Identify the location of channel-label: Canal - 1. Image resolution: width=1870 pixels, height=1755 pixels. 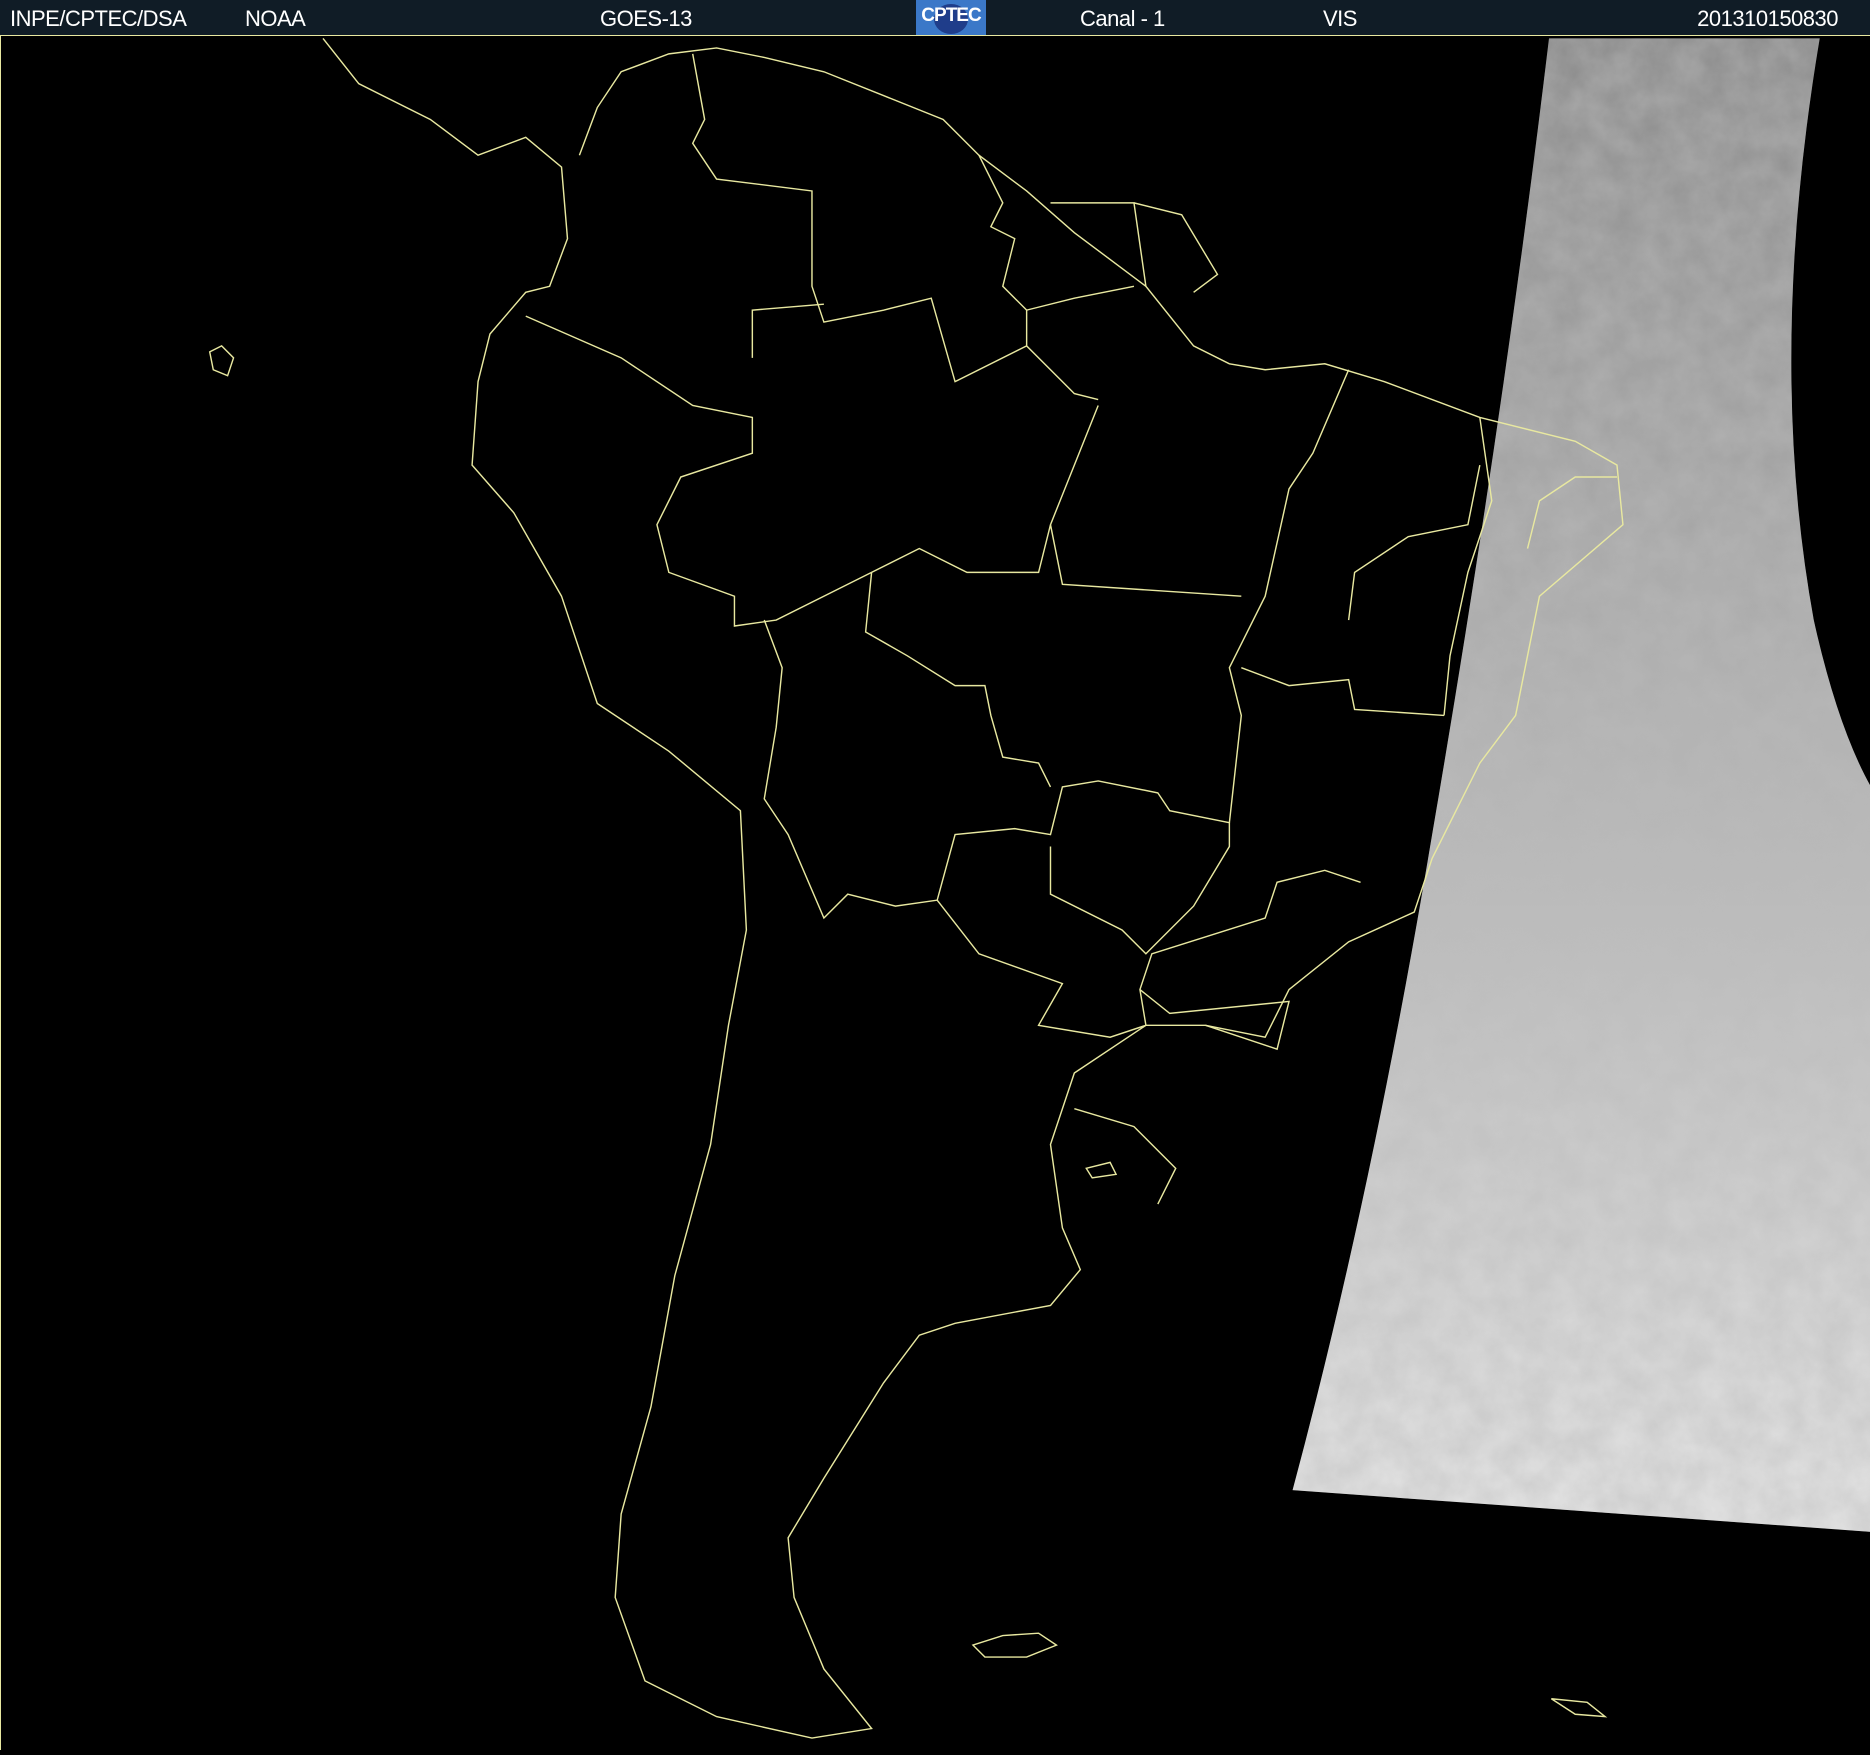
(1122, 18).